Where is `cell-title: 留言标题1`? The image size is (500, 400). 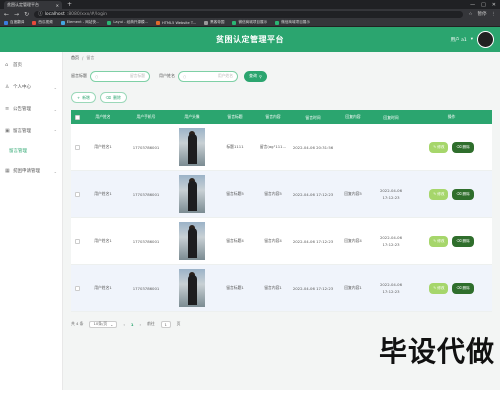 cell-title: 留言标题1 is located at coordinates (235, 287).